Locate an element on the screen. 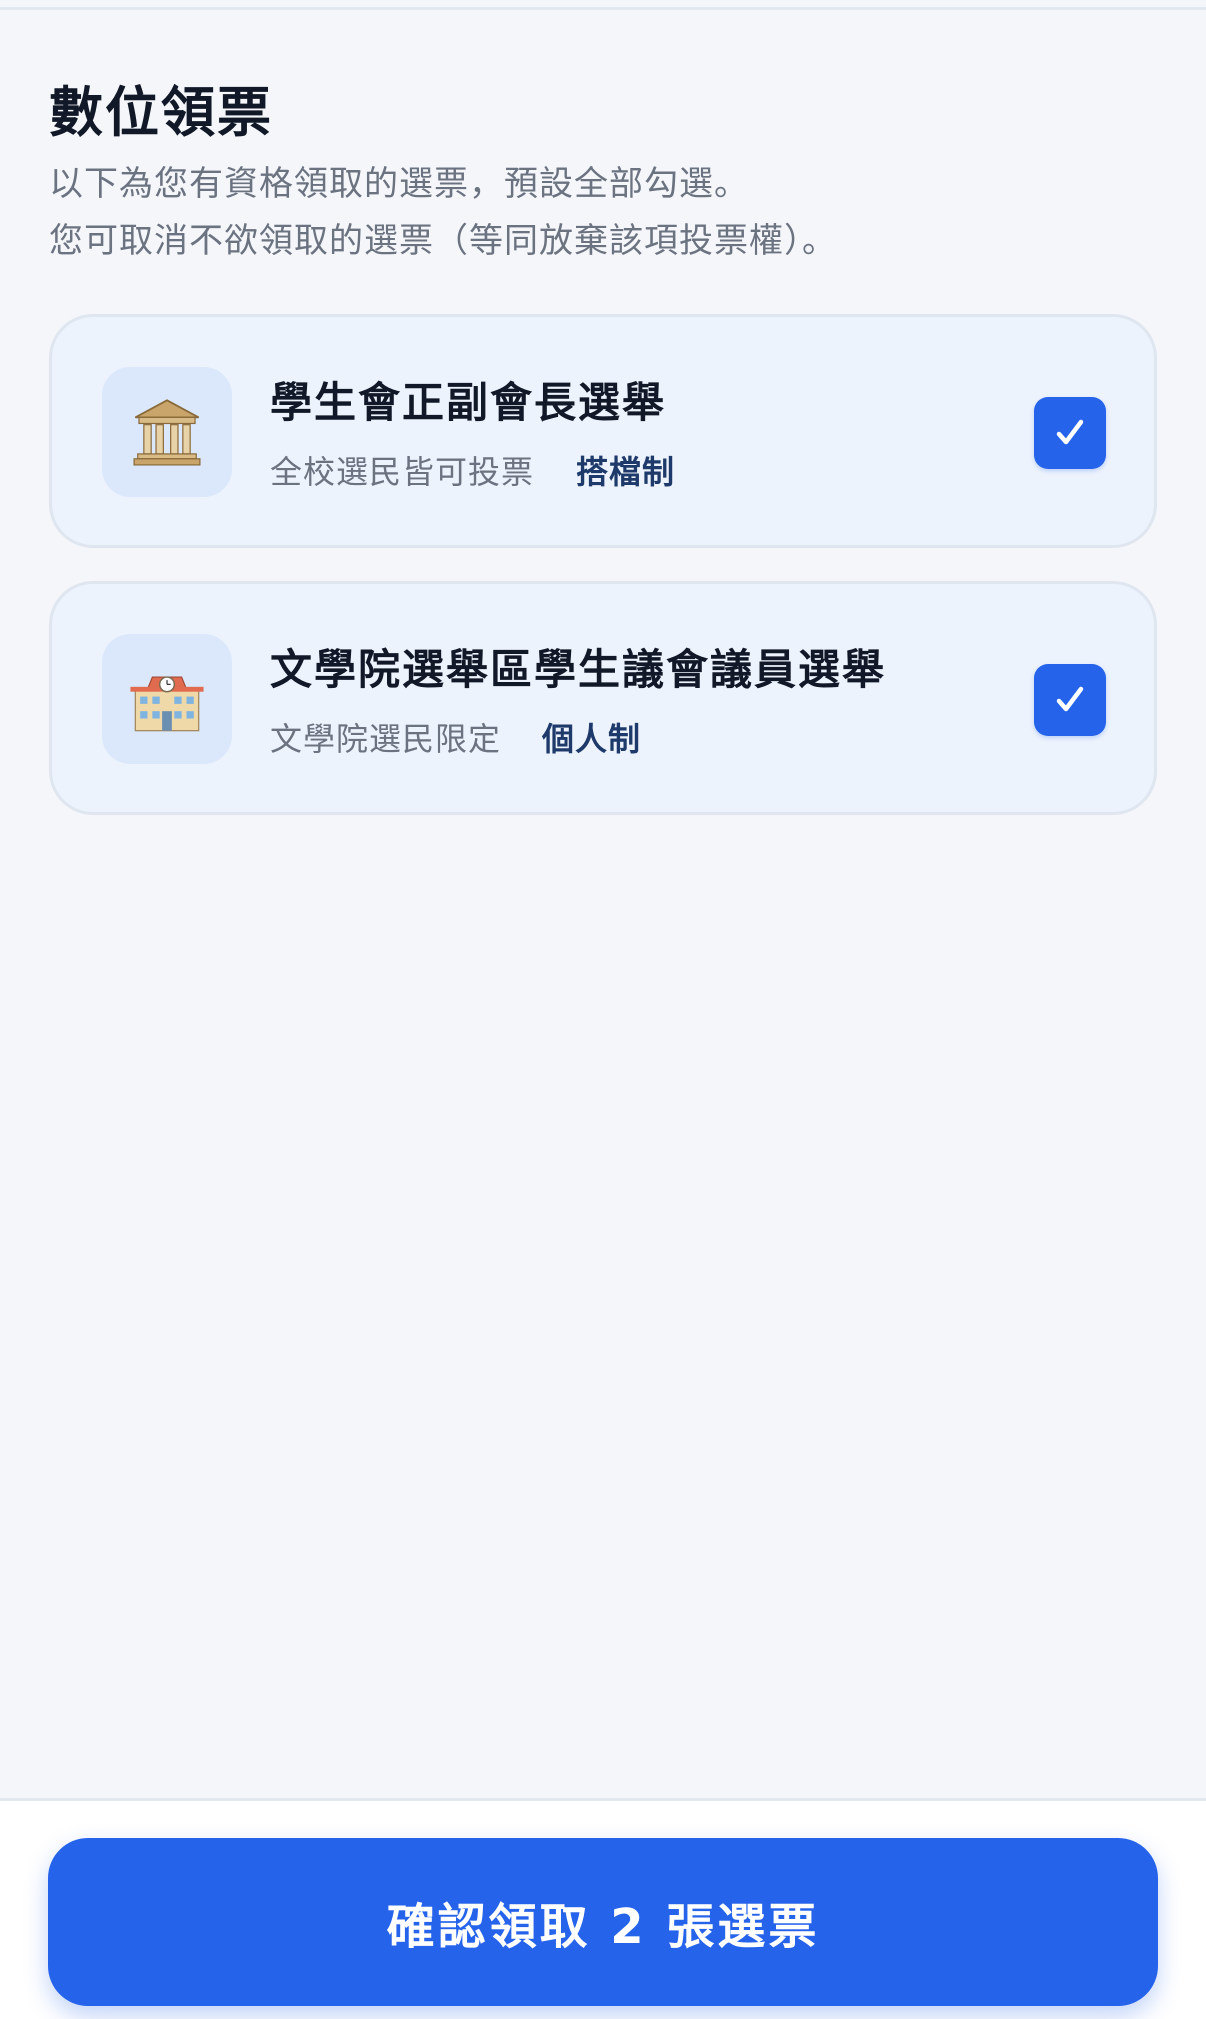  classical-building-icon is located at coordinates (167, 432).